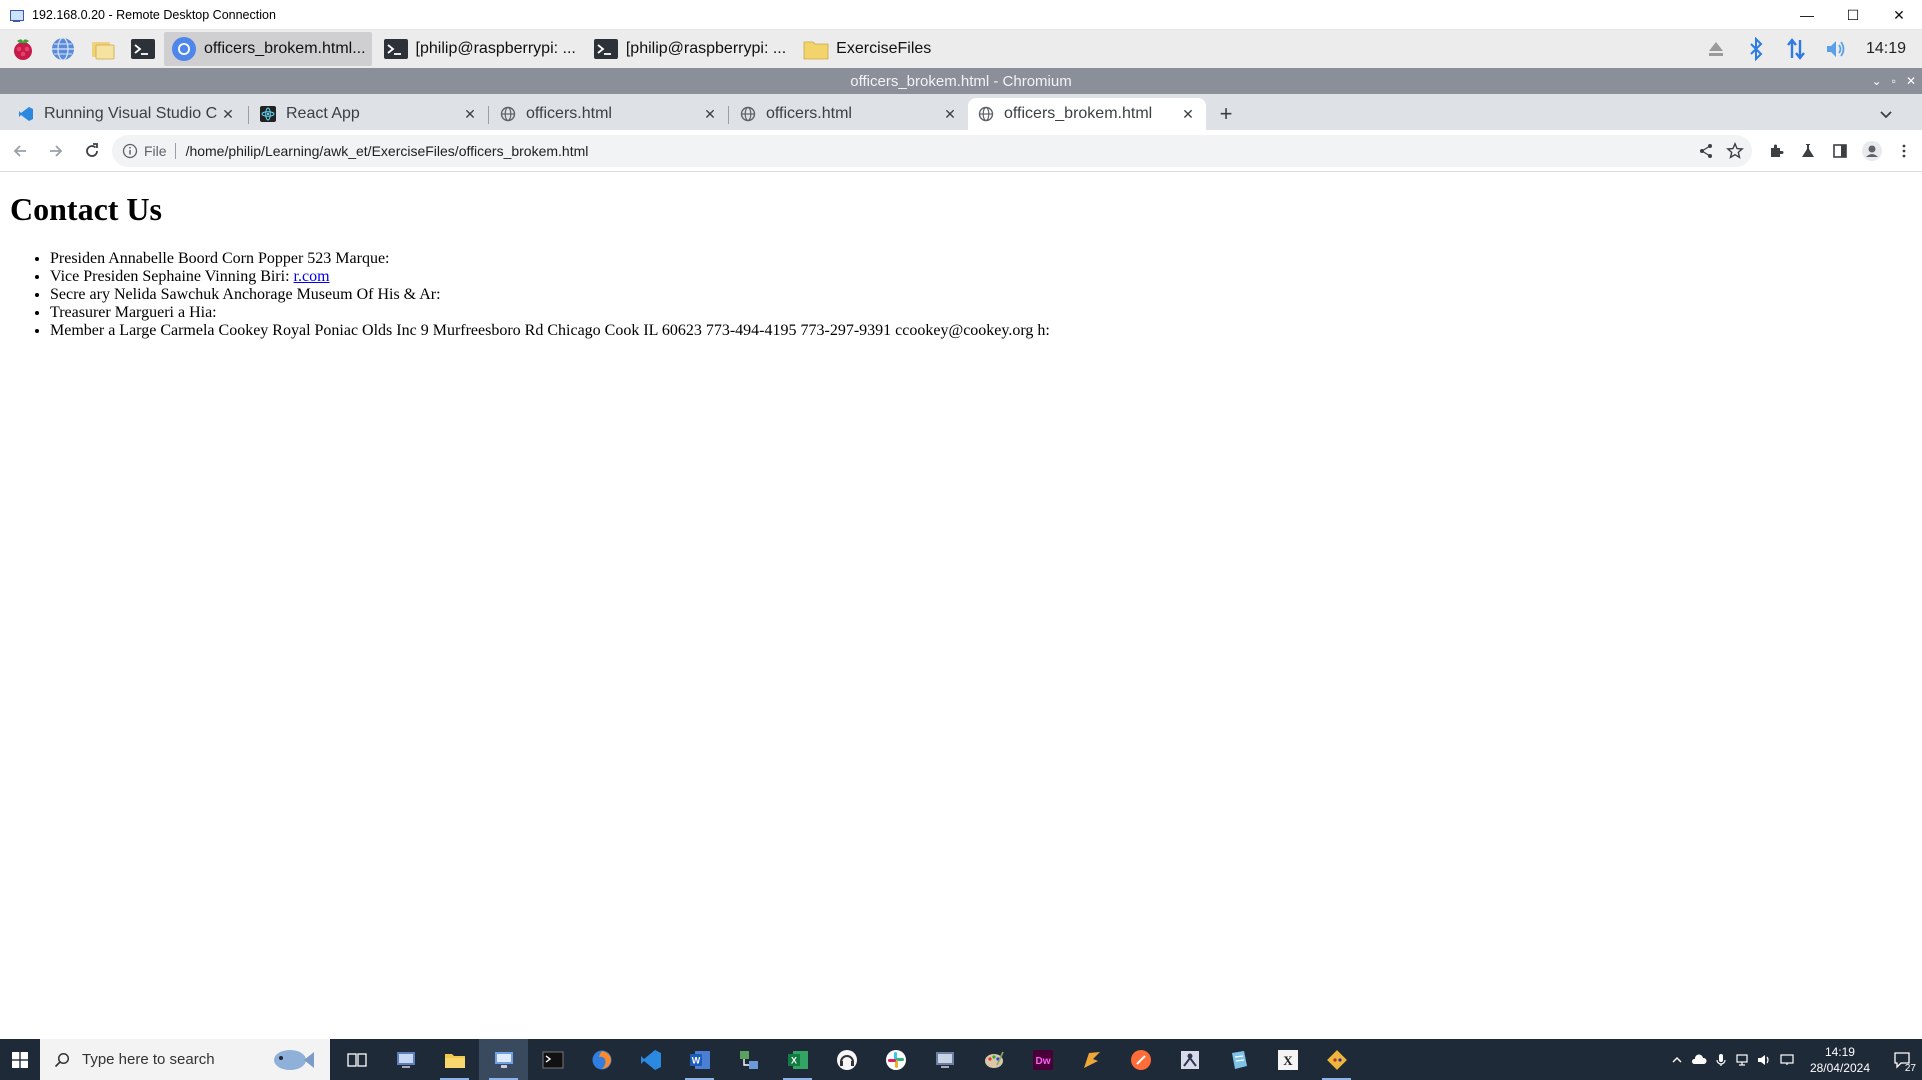  I want to click on taskbar-app-vscode, so click(650, 1059).